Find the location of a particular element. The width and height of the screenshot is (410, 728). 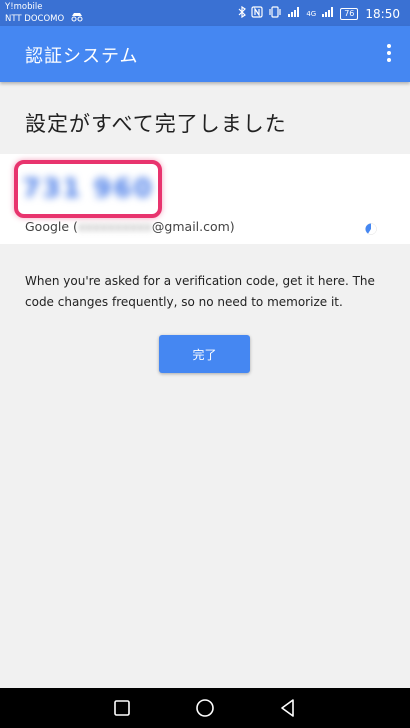

home-icon is located at coordinates (205, 708).